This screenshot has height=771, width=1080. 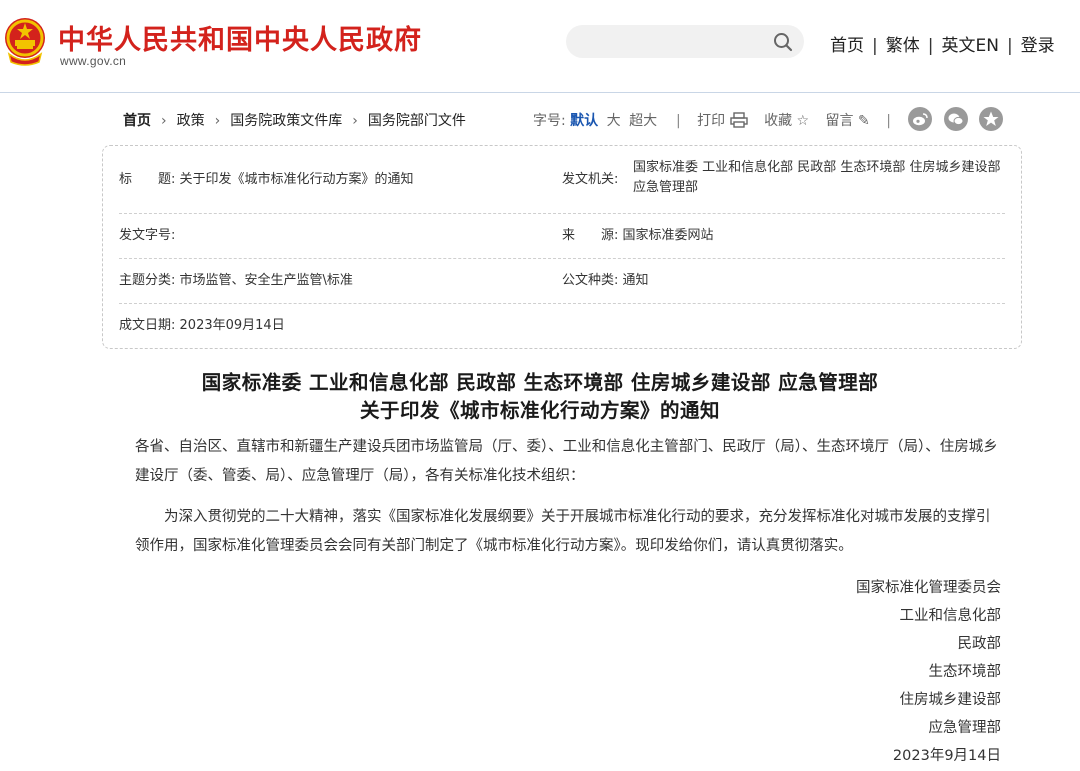 I want to click on weibo-icon, so click(x=920, y=119).